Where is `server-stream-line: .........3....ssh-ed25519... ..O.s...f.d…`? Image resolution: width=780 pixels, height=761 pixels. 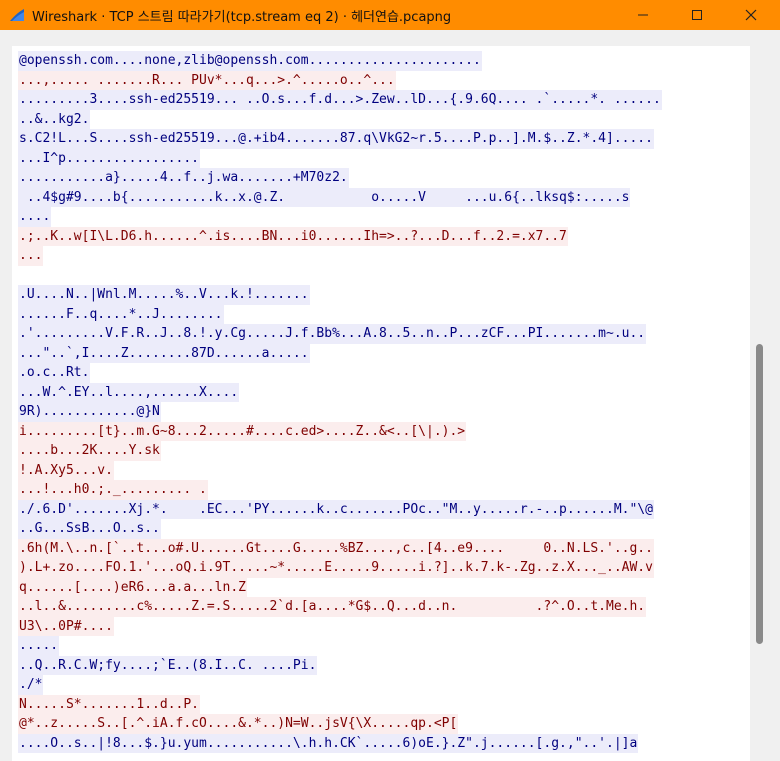 server-stream-line: .........3....ssh-ed25519... ..O.s...f.d… is located at coordinates (340, 100).